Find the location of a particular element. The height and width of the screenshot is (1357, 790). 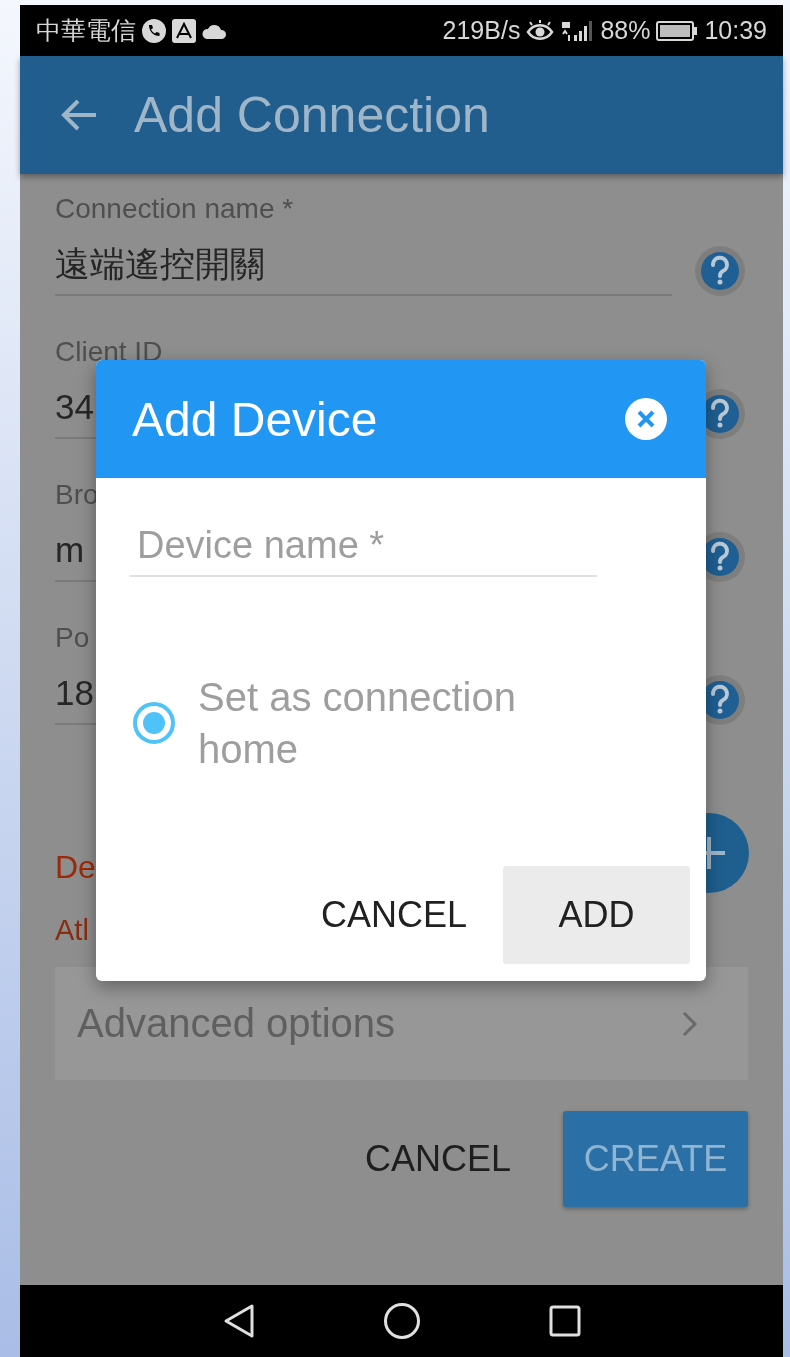

network-speed: 219B/s is located at coordinates (481, 30).